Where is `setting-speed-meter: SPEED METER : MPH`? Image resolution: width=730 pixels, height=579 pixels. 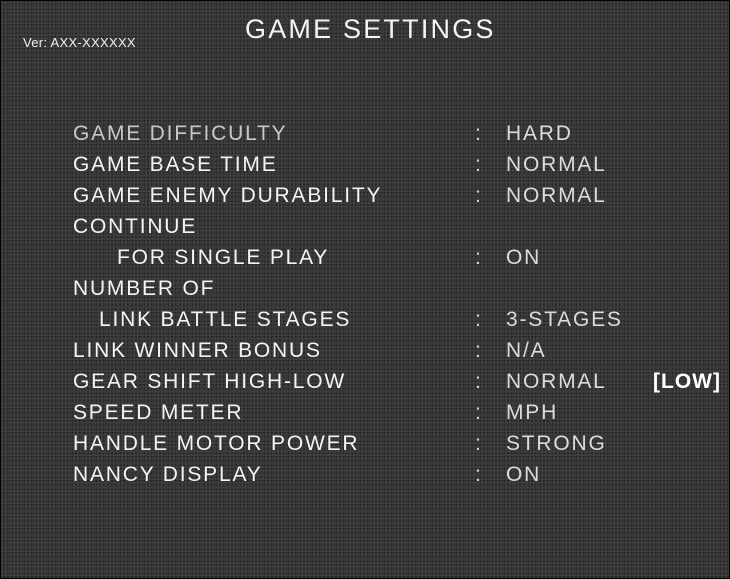 setting-speed-meter: SPEED METER : MPH is located at coordinates (365, 412).